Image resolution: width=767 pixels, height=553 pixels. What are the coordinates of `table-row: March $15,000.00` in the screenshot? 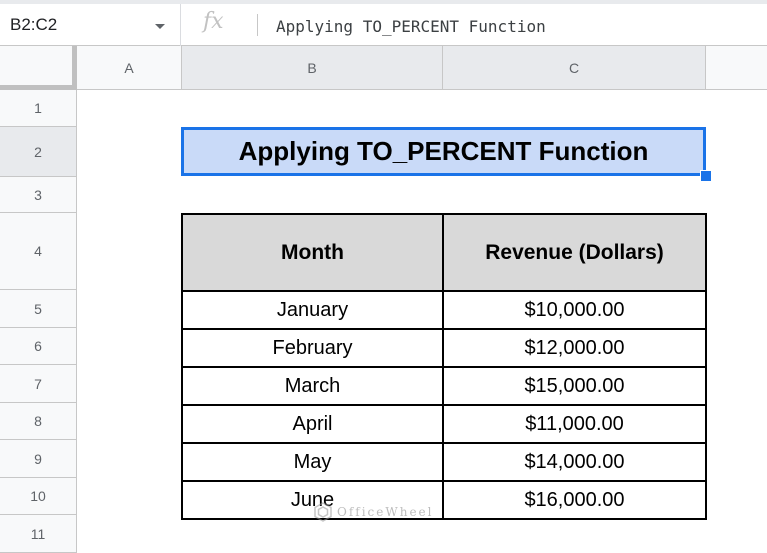 It's located at (444, 386).